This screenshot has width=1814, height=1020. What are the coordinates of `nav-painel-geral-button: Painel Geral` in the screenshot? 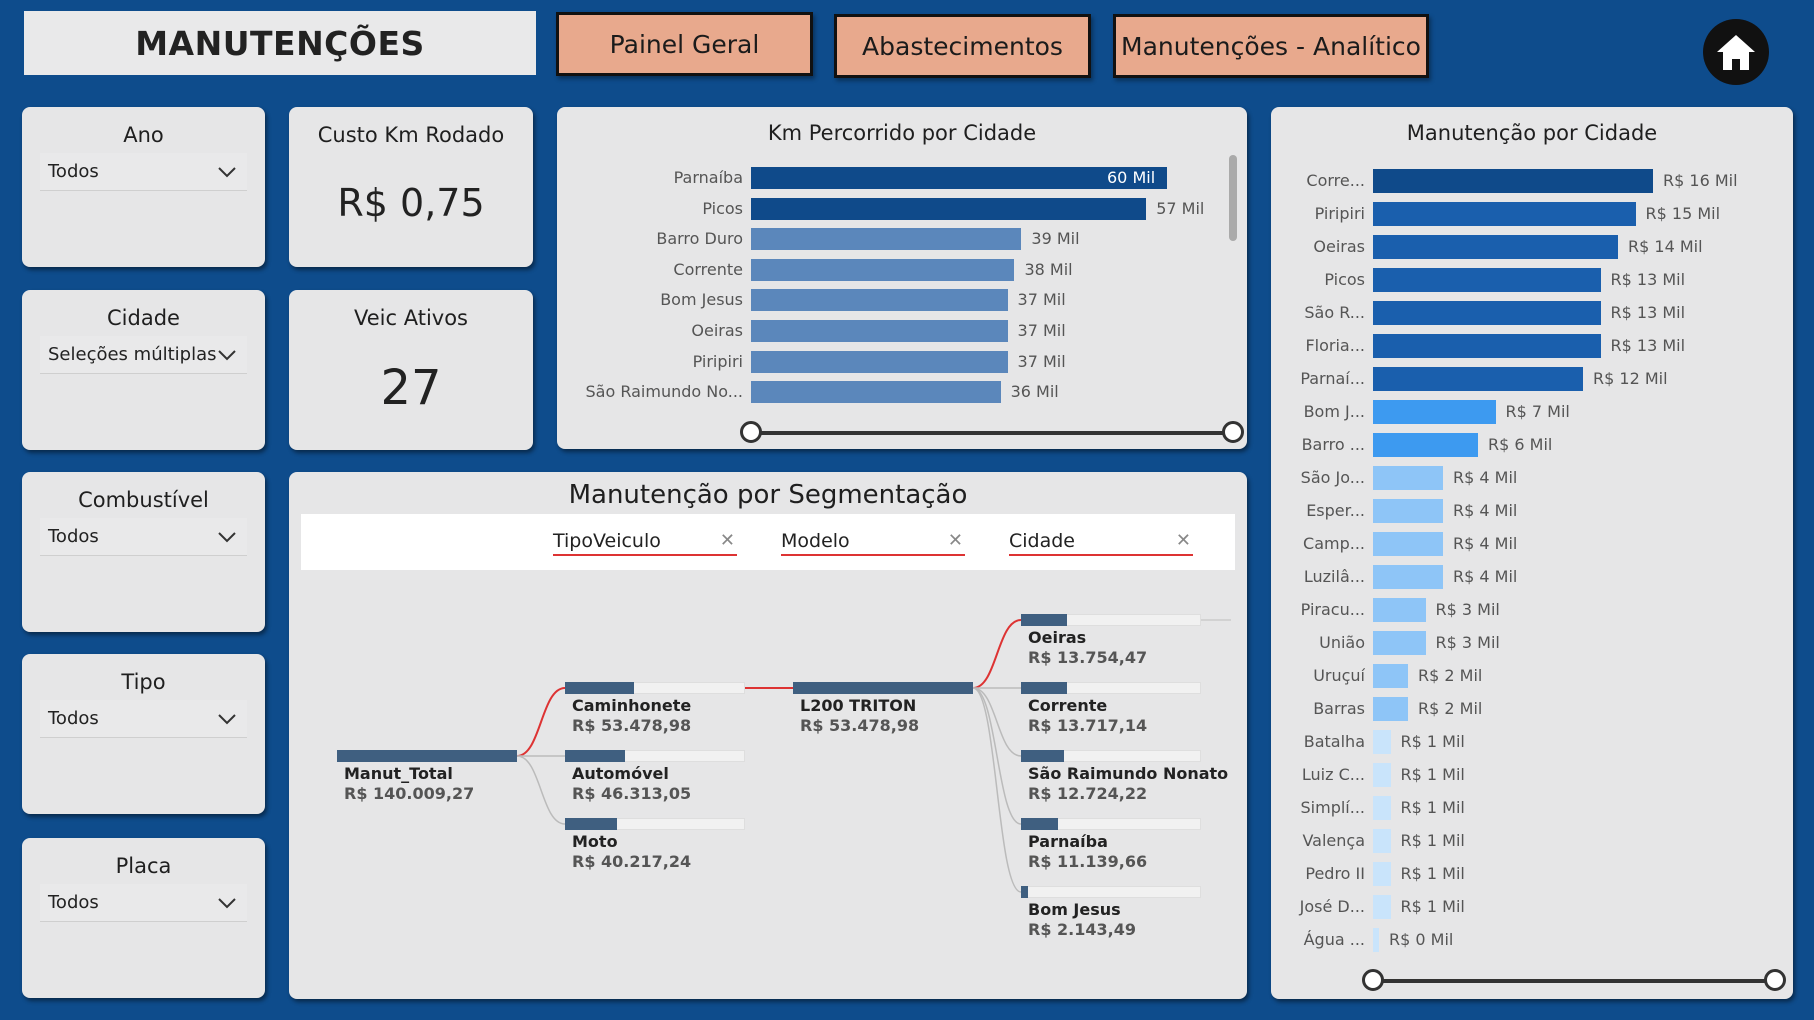 It's located at (684, 44).